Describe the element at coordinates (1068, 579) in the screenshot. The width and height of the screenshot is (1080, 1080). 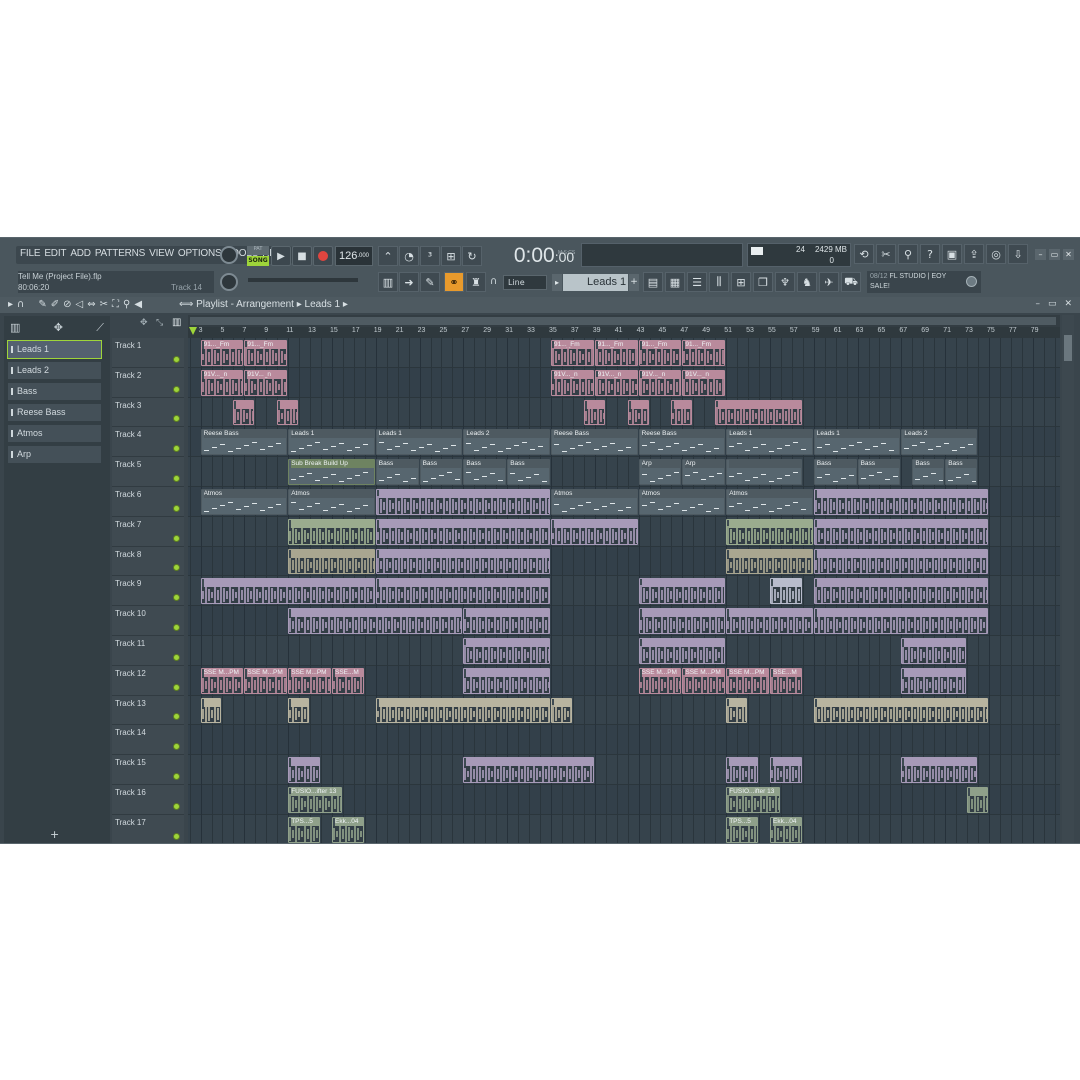
I see `vertical-scrollbar` at that location.